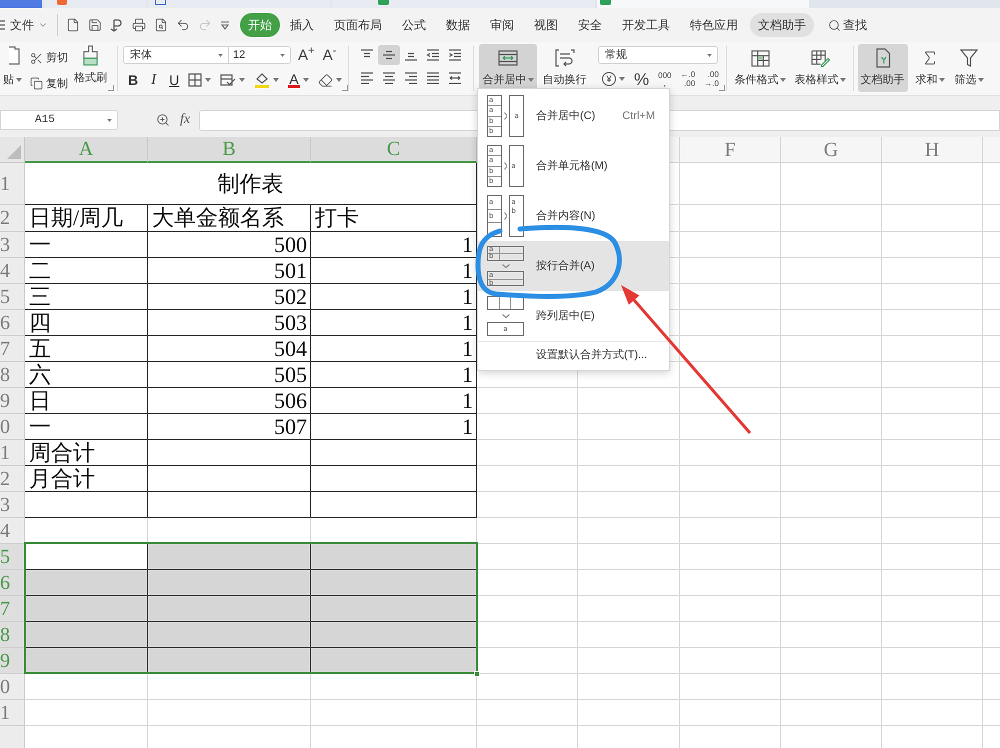  What do you see at coordinates (609, 79) in the screenshot?
I see `currency-symbol: ¥` at bounding box center [609, 79].